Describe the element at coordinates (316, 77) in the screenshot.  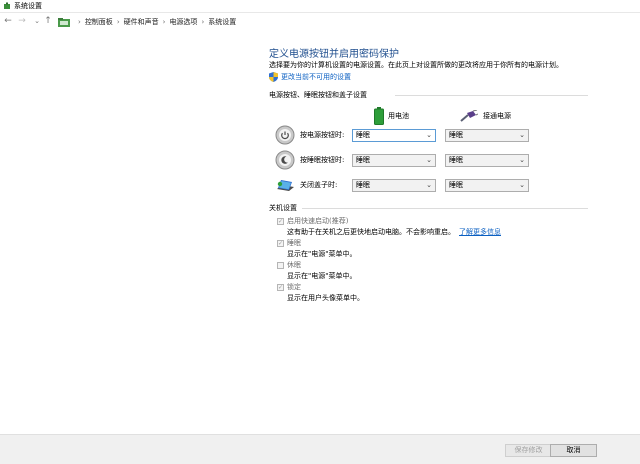
I see `change-settings-link-label: 更改当前不可用的设置` at that location.